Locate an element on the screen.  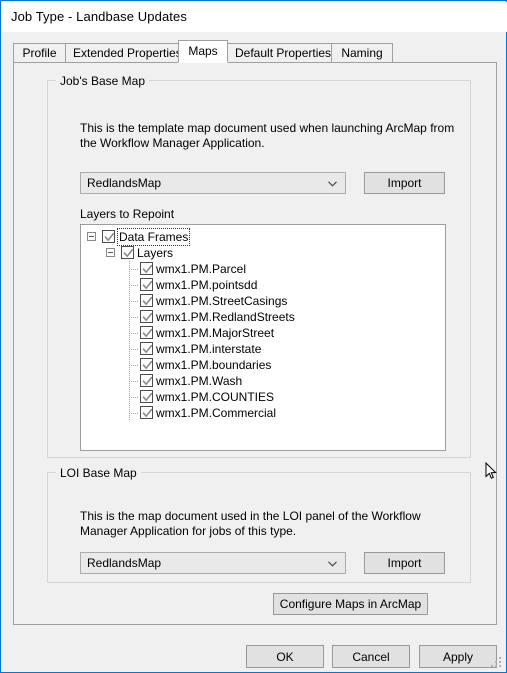
tree-node: wmx1.PM.RedlandStreets is located at coordinates (263, 317).